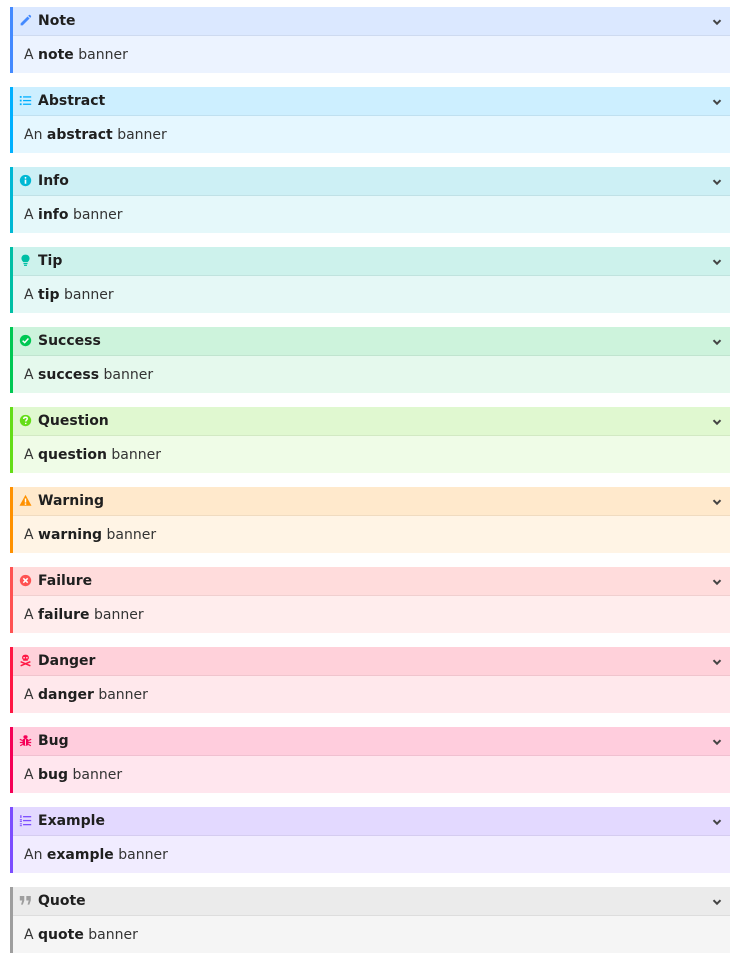 Image resolution: width=737 pixels, height=967 pixels. What do you see at coordinates (71, 821) in the screenshot?
I see `admonition-title: Example` at bounding box center [71, 821].